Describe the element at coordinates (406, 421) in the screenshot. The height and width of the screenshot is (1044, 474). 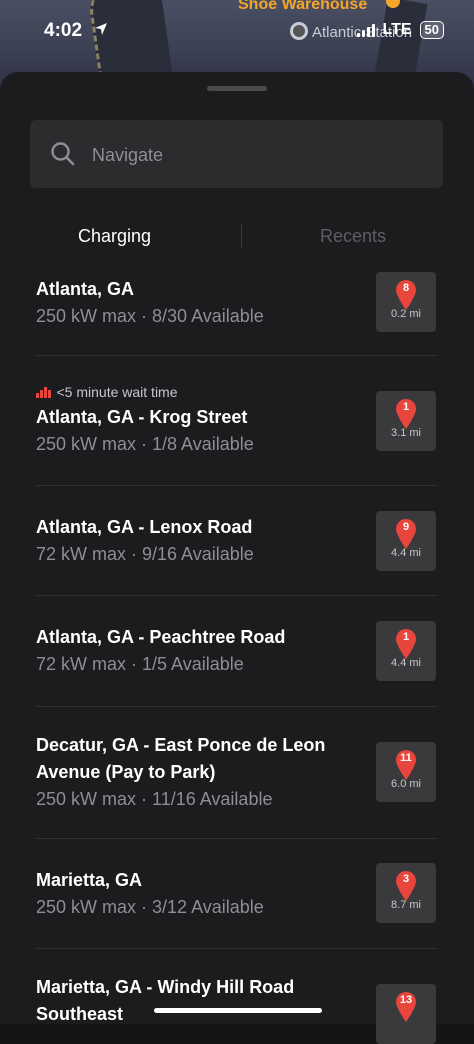
I see `station-distance-badge: 1 3.1 mi` at that location.